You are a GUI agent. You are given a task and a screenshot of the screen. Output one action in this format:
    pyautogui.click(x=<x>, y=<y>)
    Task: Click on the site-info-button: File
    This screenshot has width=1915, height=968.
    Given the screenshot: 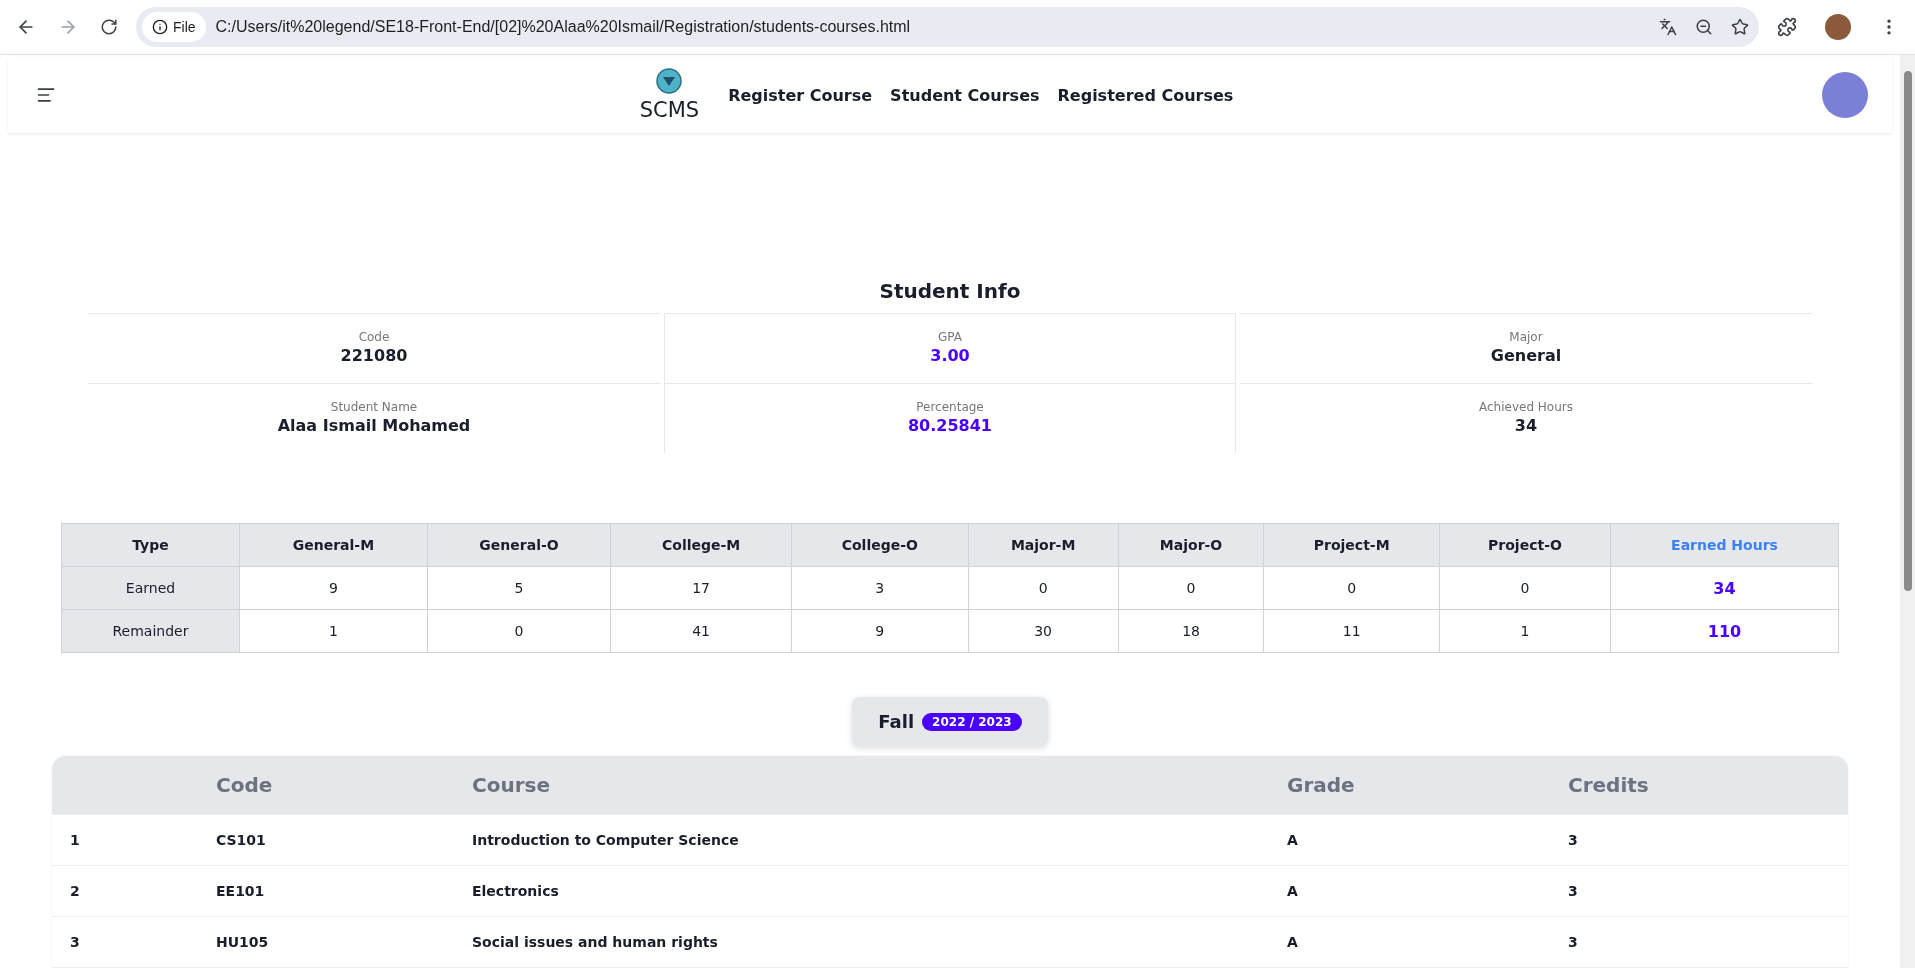 What is the action you would take?
    pyautogui.click(x=174, y=27)
    